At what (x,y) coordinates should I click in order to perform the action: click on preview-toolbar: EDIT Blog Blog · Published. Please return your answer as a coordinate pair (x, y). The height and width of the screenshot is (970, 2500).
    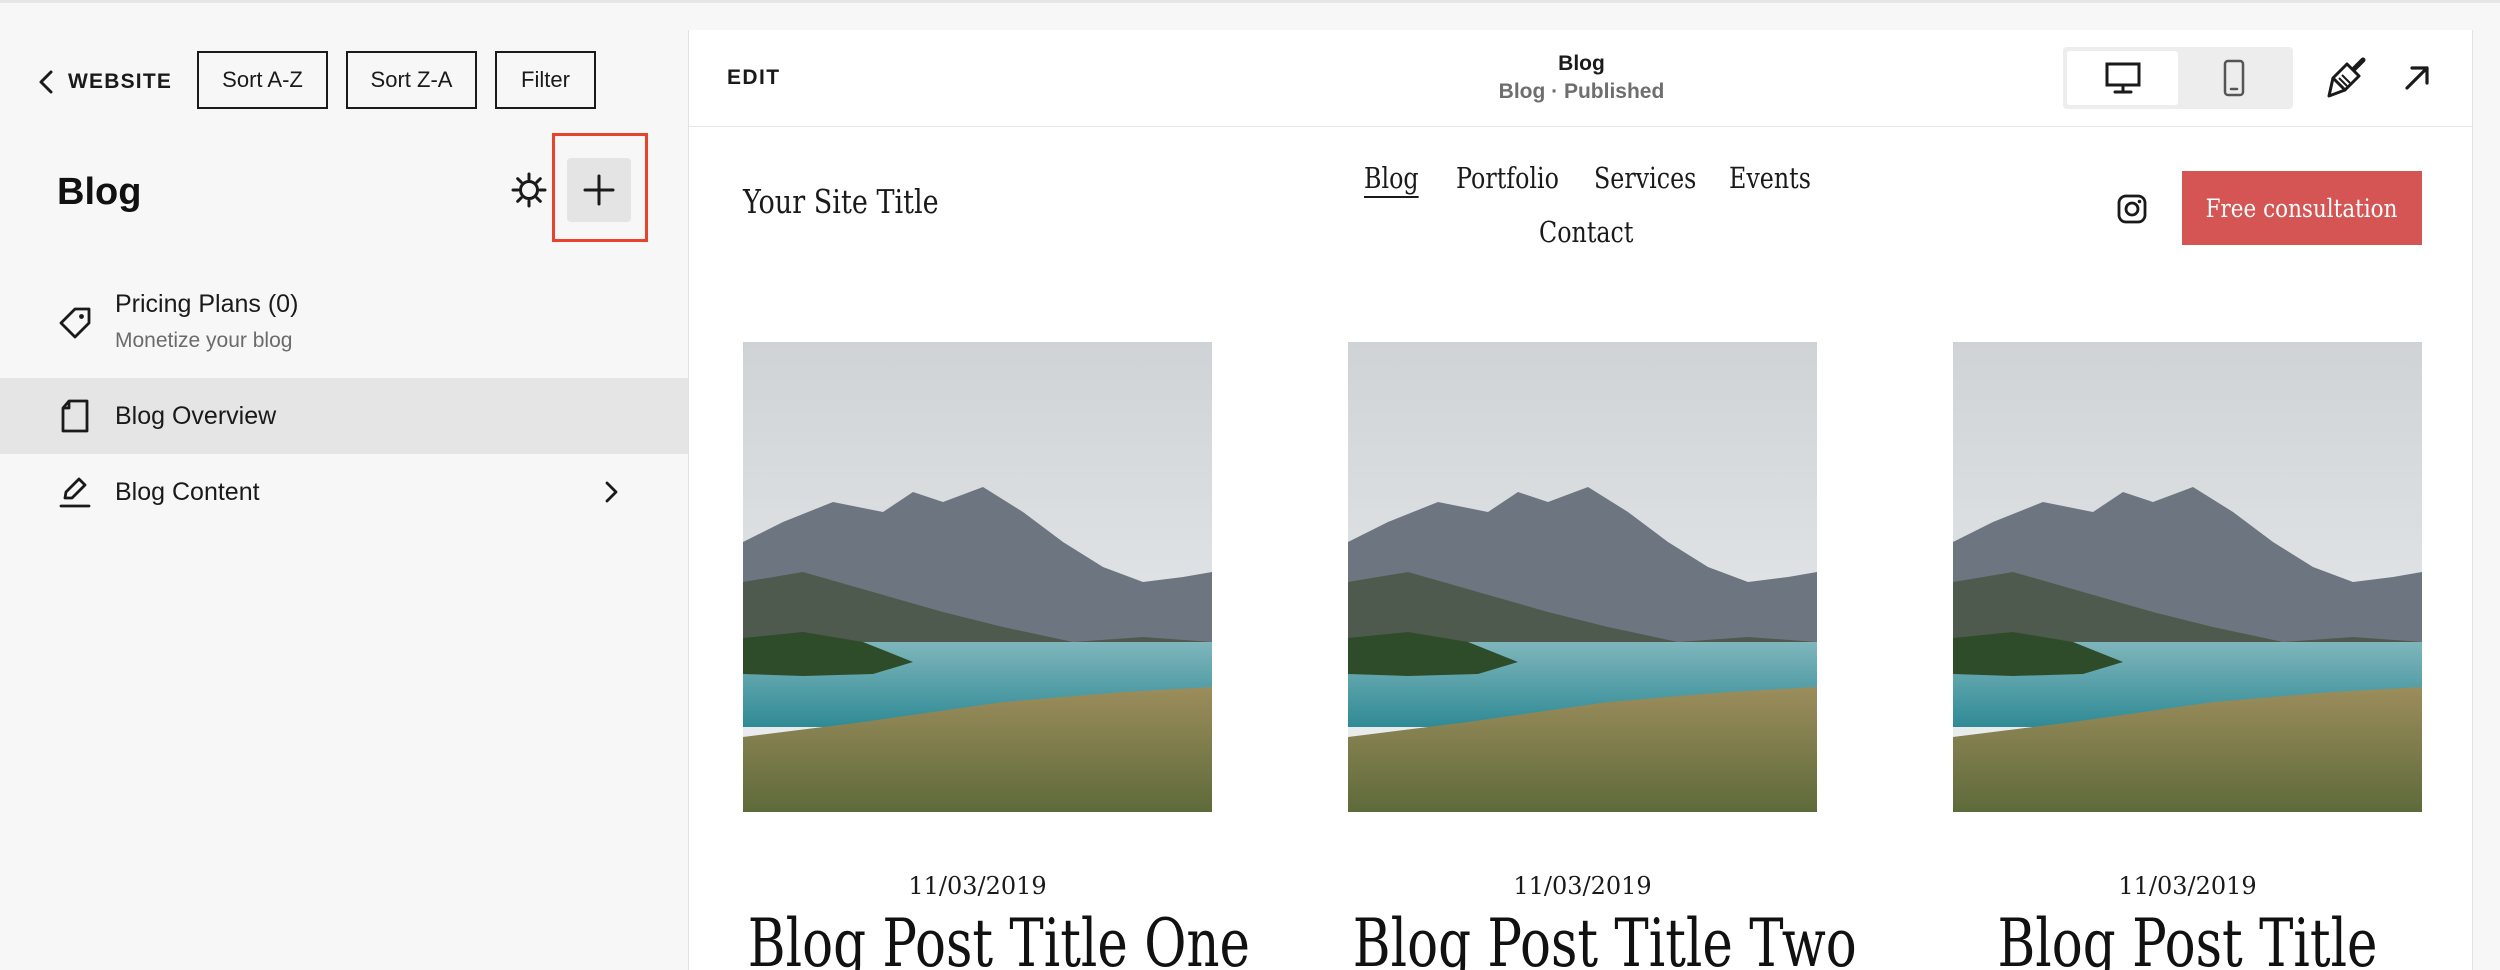
    Looking at the image, I should click on (1580, 78).